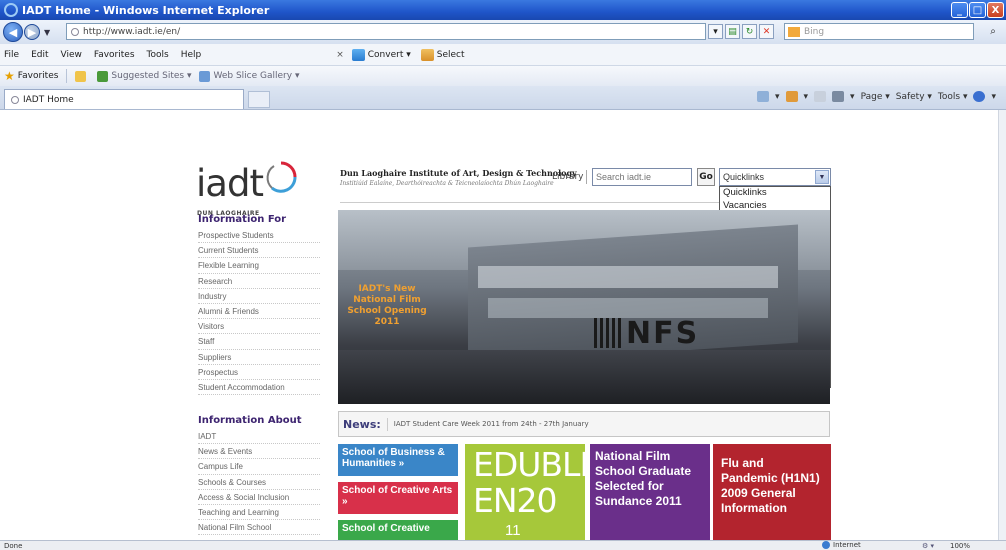  Describe the element at coordinates (124, 99) in the screenshot. I see `tab-iadt-home: IADT Home` at that location.